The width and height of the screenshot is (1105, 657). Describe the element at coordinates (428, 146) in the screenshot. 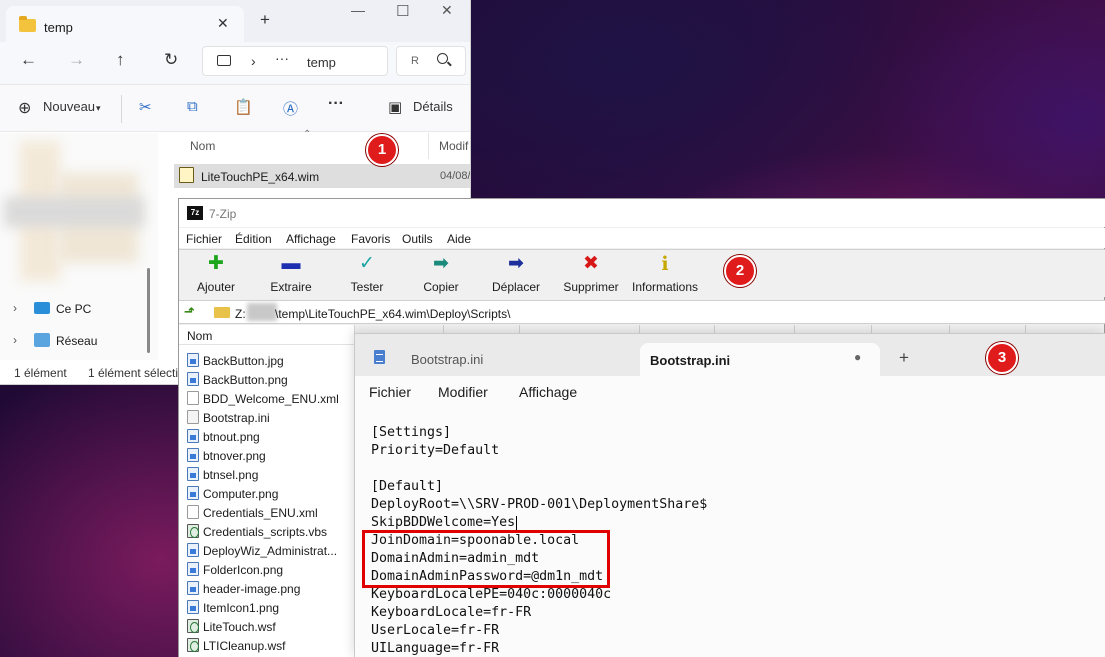

I see `column-divider` at that location.